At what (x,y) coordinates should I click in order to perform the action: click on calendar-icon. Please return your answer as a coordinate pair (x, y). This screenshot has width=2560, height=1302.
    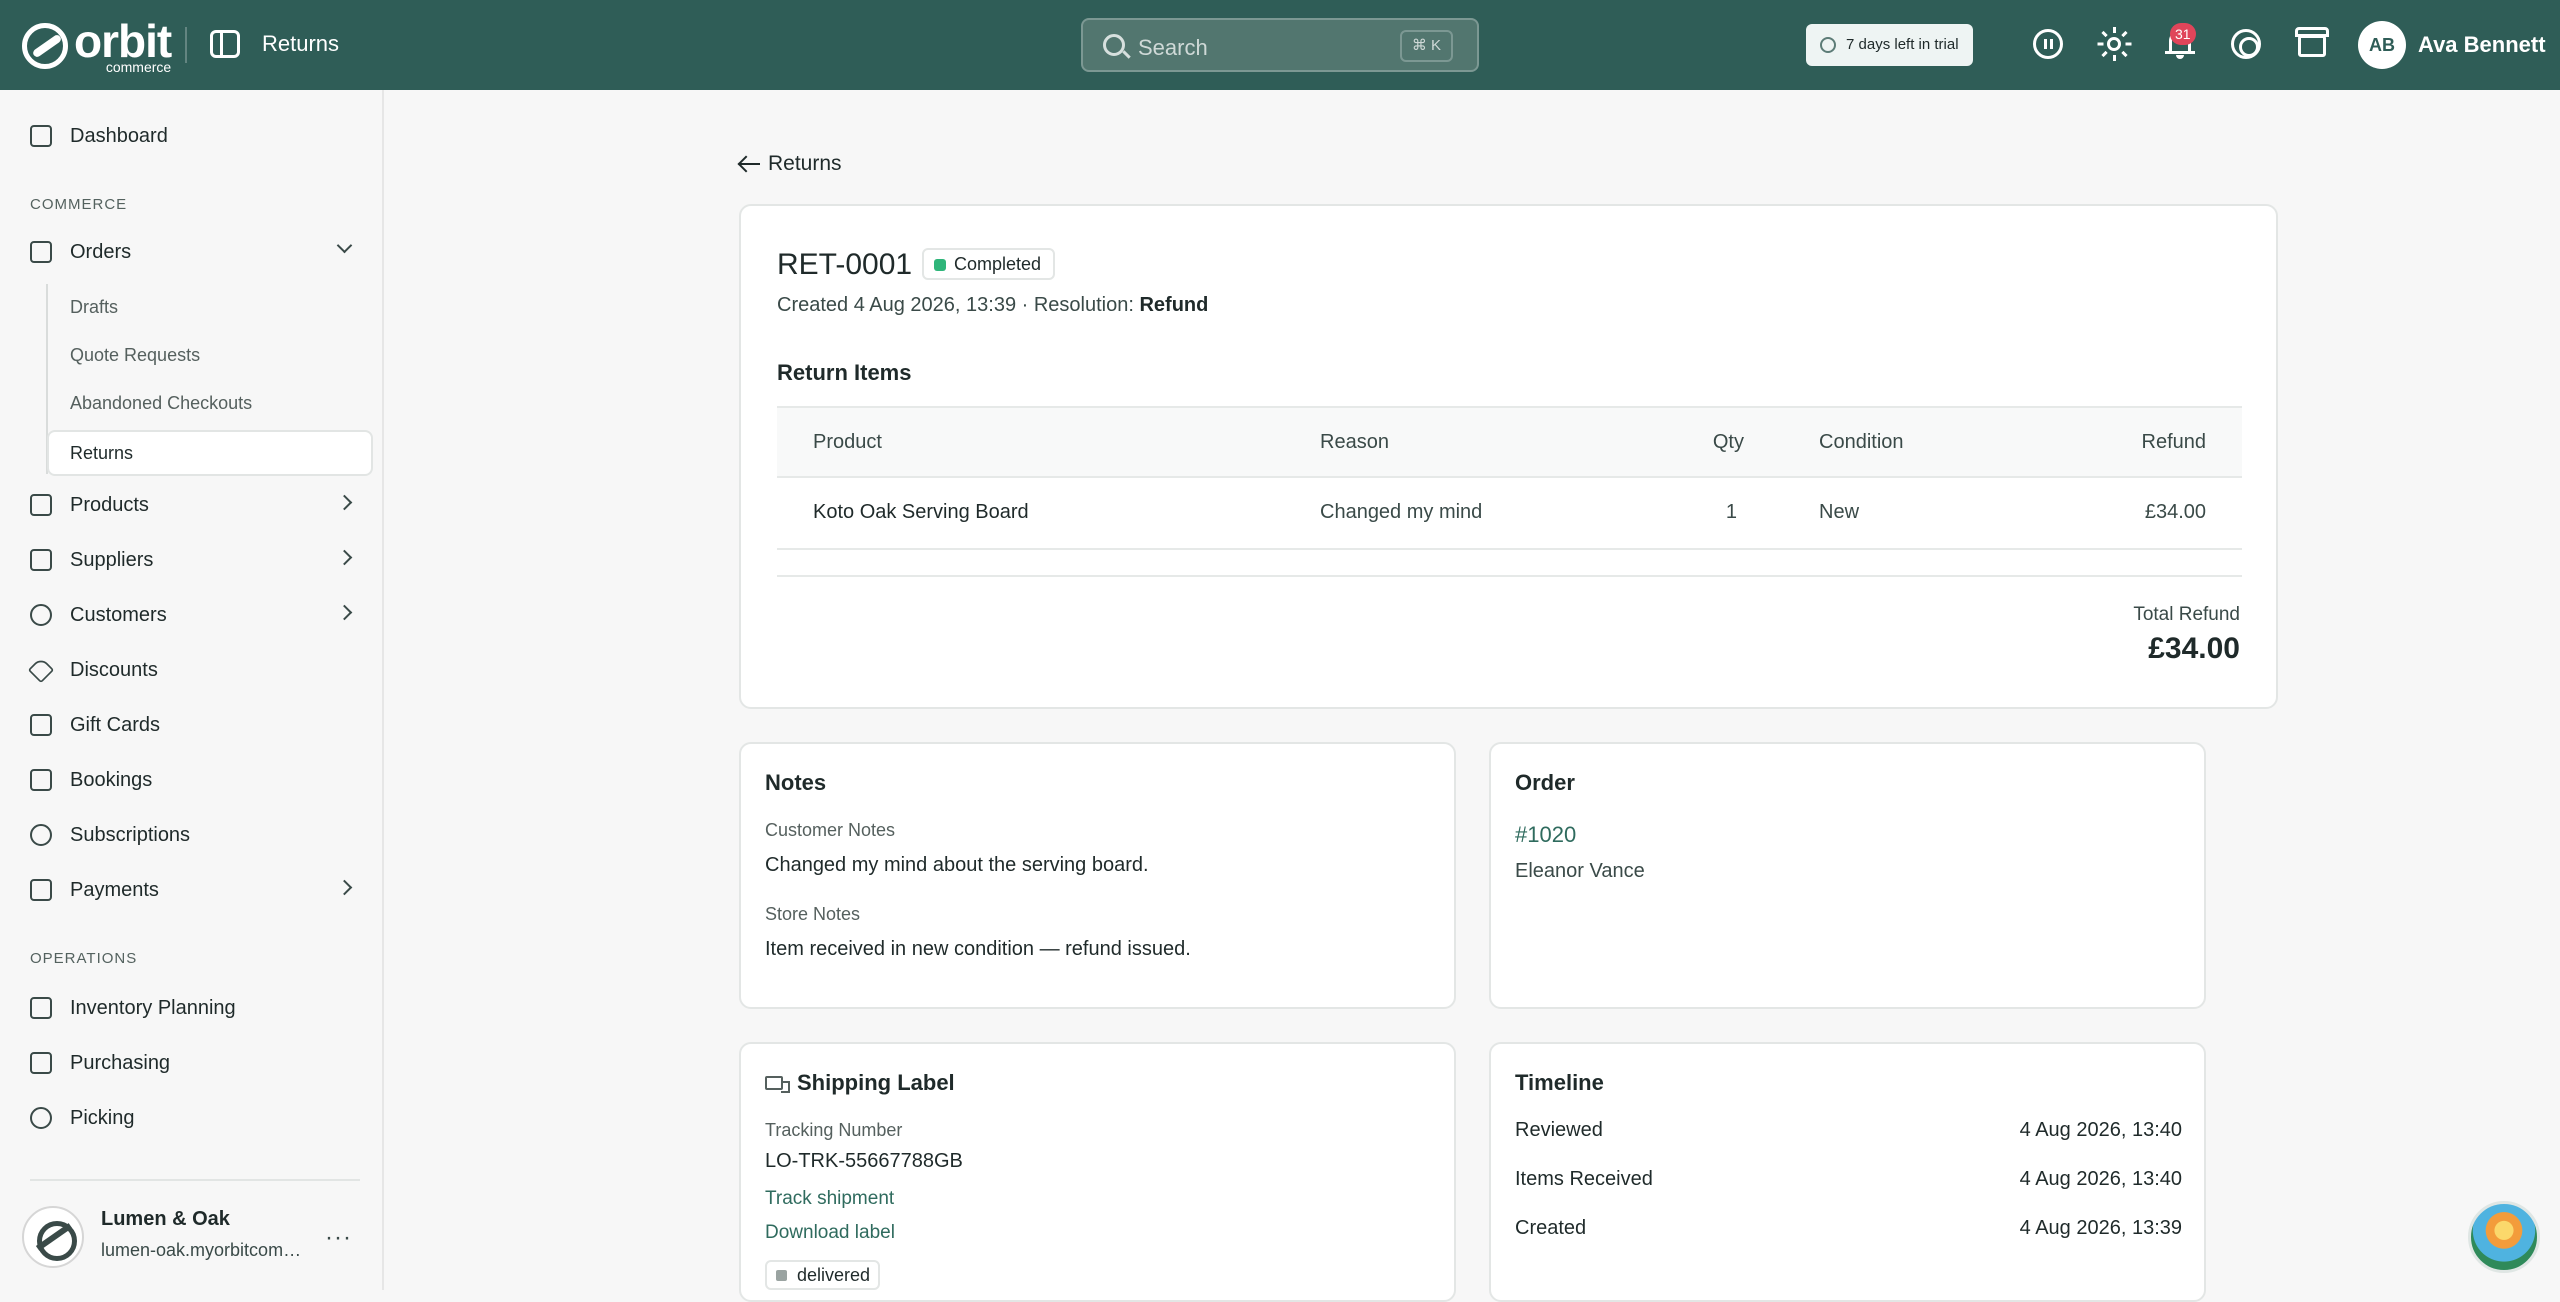
    Looking at the image, I should click on (41, 780).